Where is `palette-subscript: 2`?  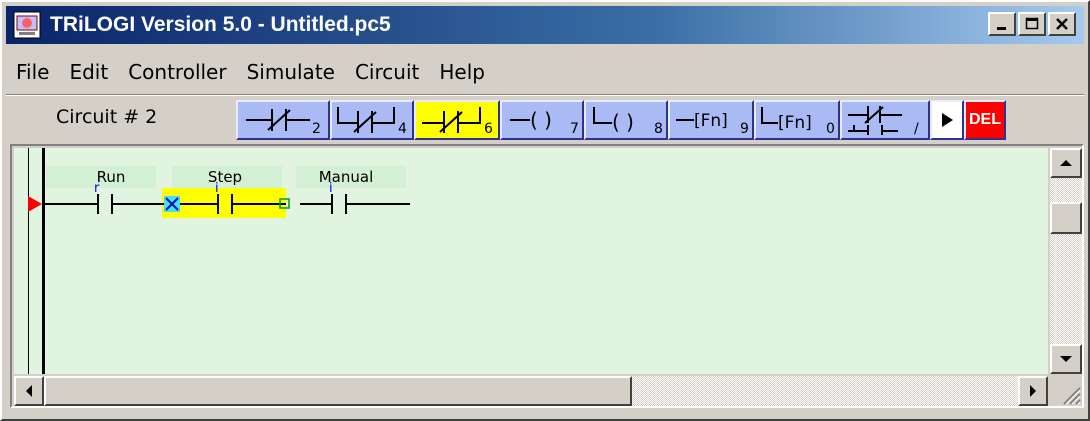 palette-subscript: 2 is located at coordinates (316, 129).